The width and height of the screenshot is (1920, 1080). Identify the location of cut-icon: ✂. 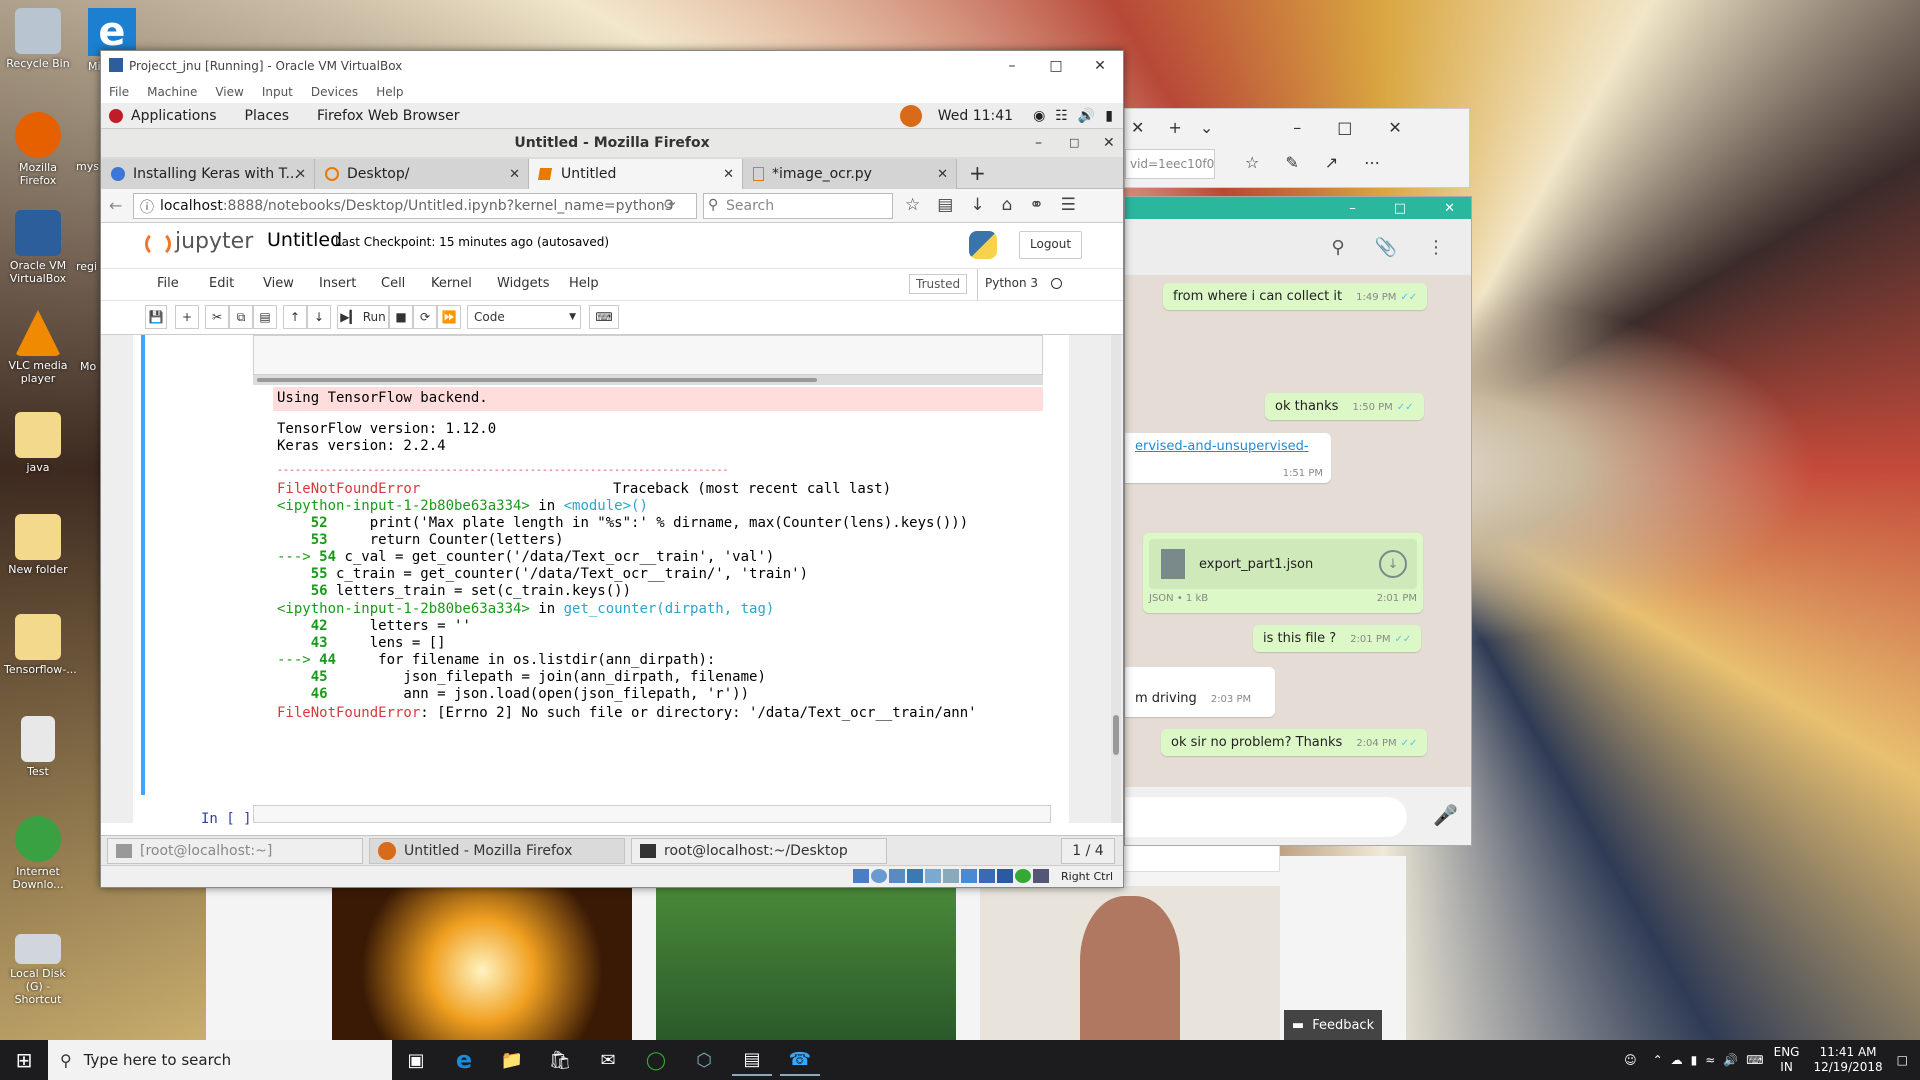
(217, 317).